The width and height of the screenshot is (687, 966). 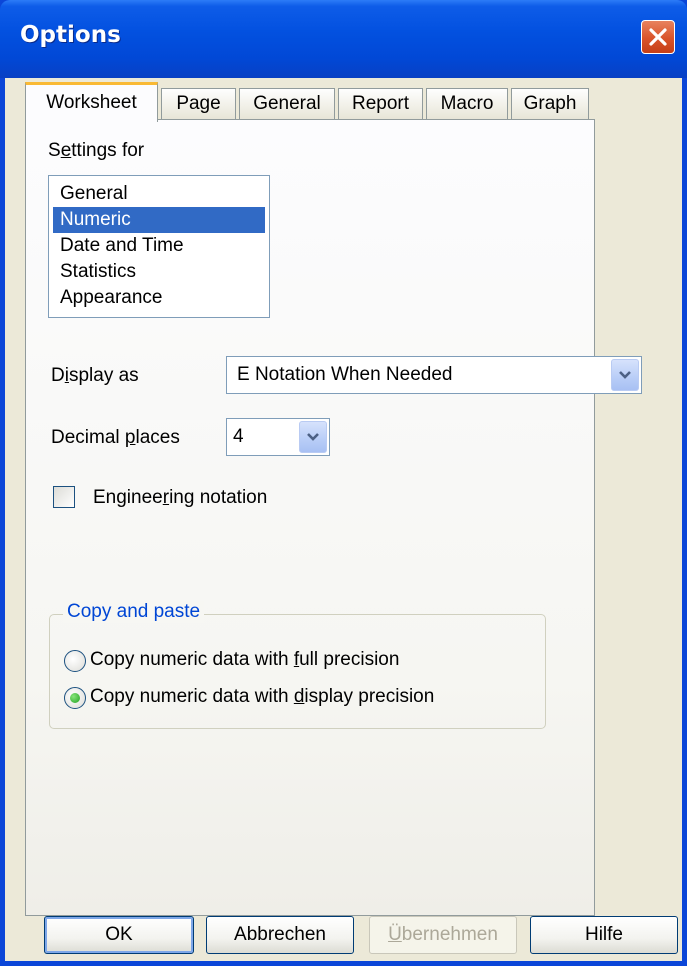 I want to click on decimal-places-value: 4, so click(x=238, y=436).